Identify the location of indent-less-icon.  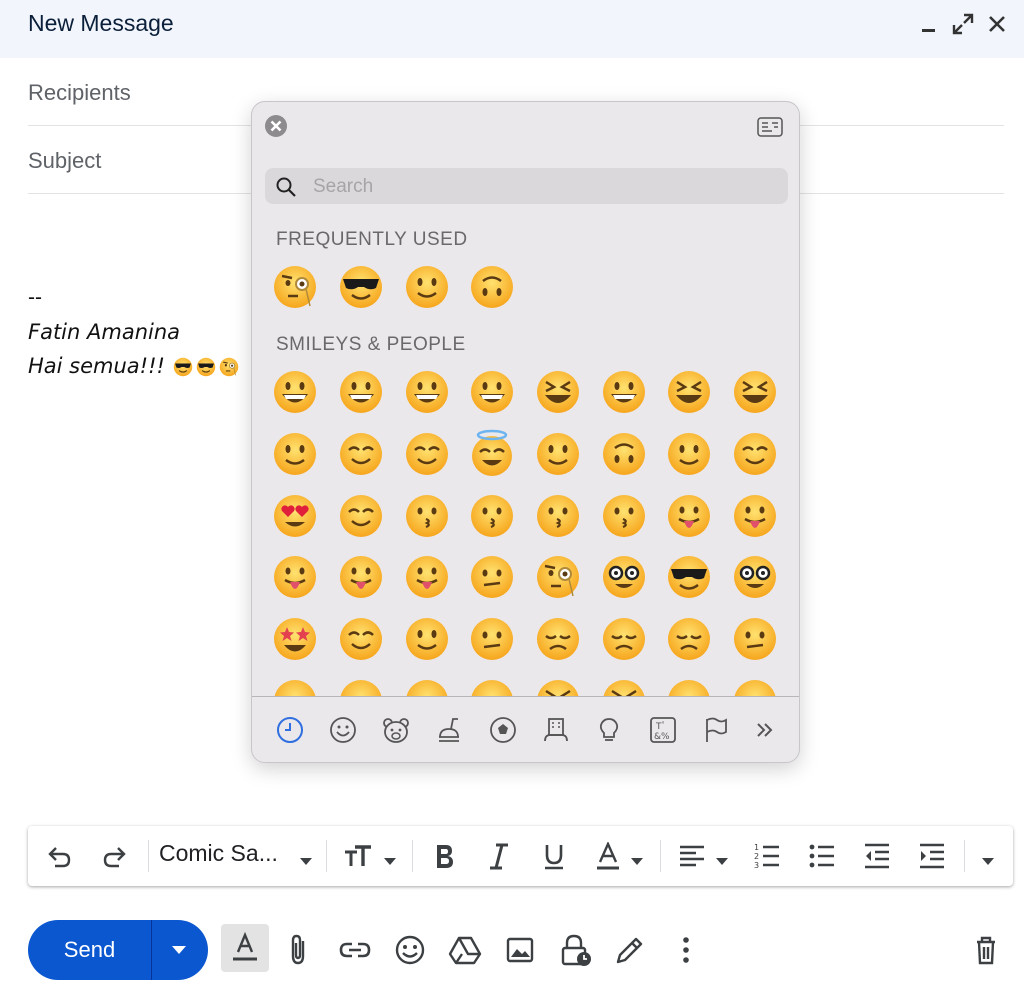
(877, 856).